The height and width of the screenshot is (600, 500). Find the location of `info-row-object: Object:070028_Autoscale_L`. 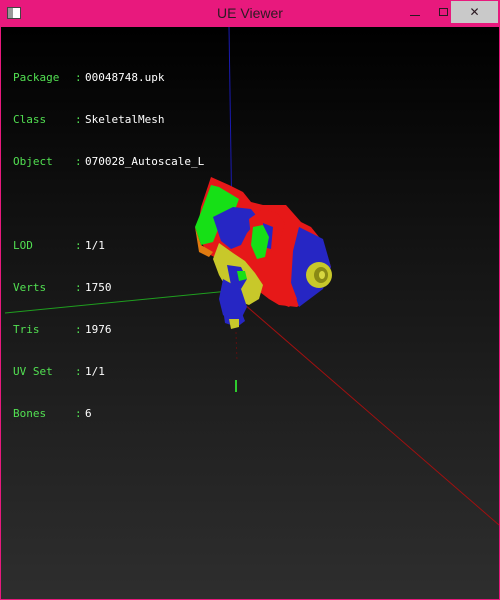

info-row-object: Object:070028_Autoscale_L is located at coordinates (109, 161).